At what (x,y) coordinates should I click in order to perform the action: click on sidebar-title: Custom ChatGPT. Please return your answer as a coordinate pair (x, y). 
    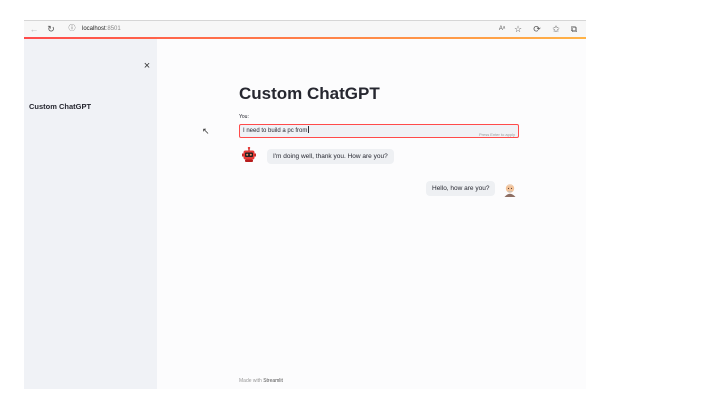
    Looking at the image, I should click on (60, 106).